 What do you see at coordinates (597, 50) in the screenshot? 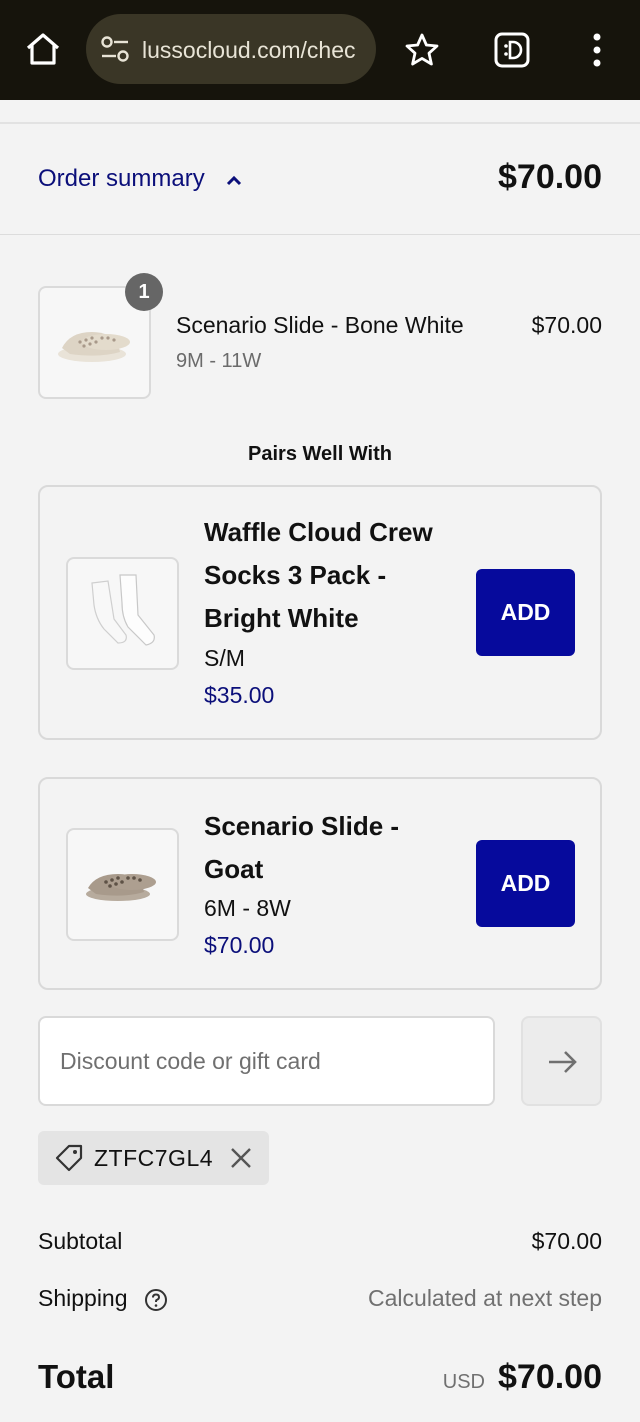
I see `more-menu-icon` at bounding box center [597, 50].